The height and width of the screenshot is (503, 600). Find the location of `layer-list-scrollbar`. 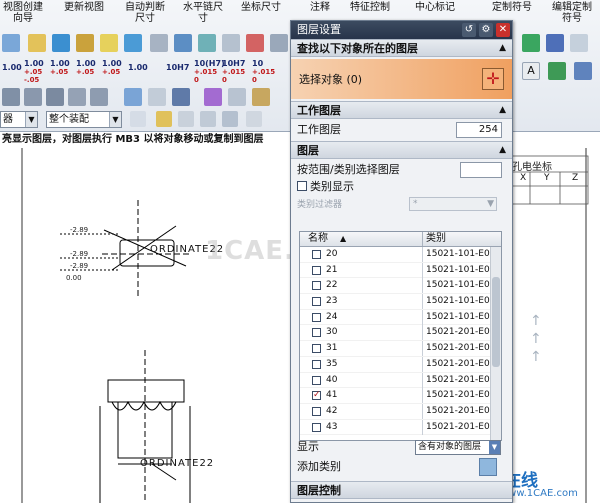

layer-list-scrollbar is located at coordinates (495, 343).